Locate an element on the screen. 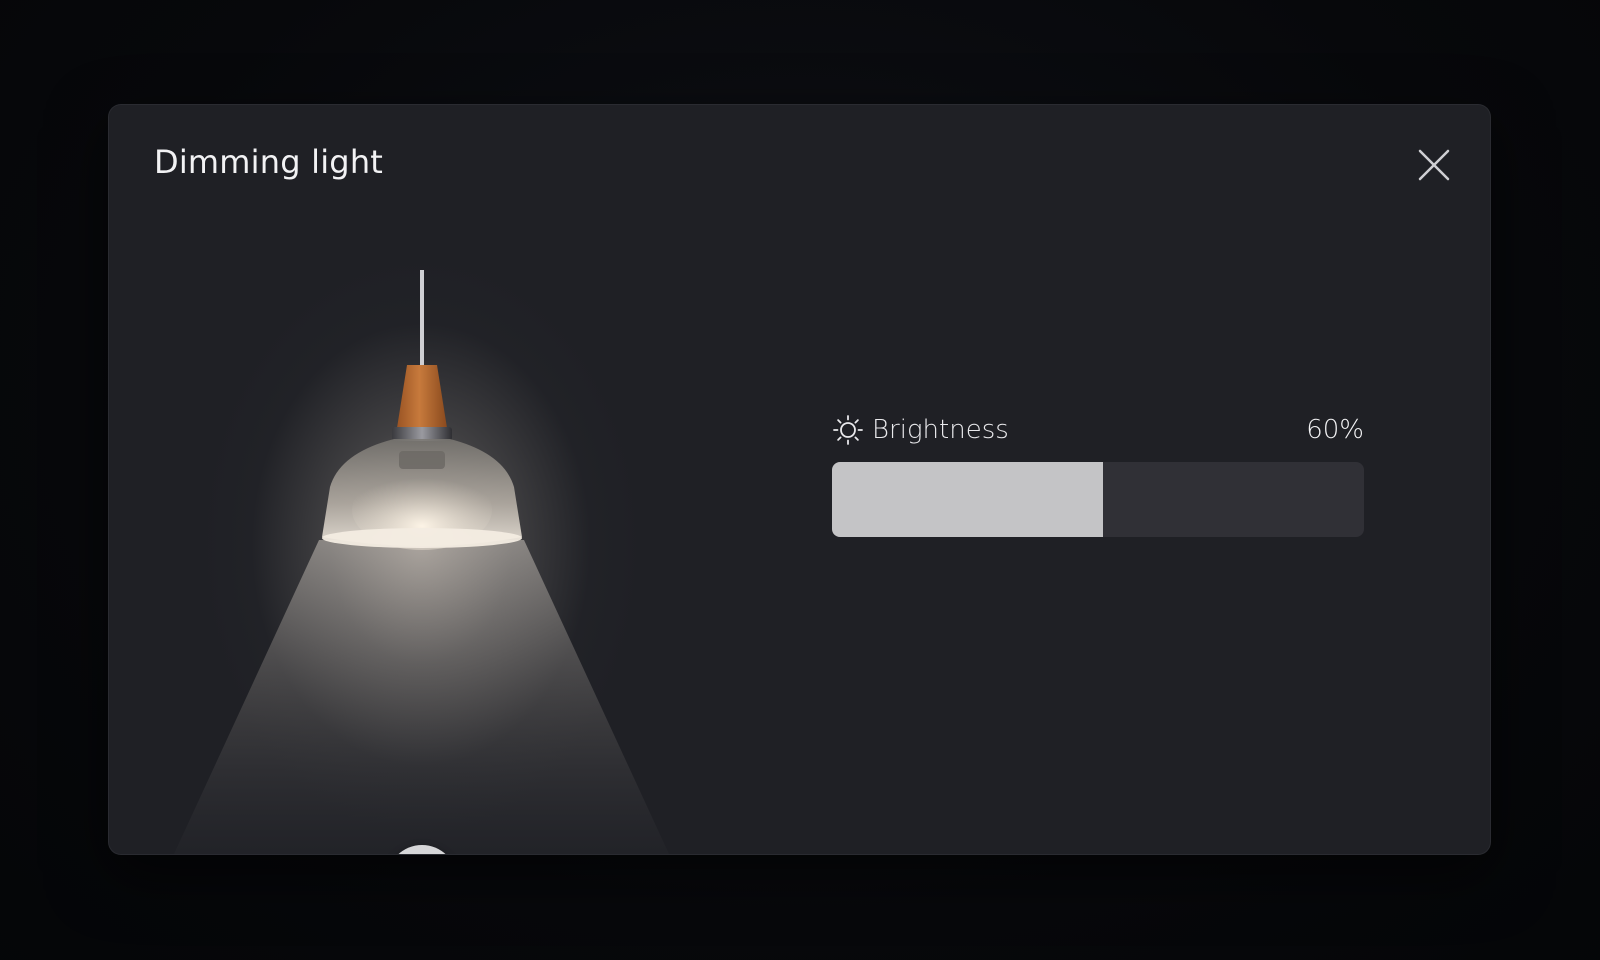 Image resolution: width=1600 pixels, height=960 pixels. brightness-slider-fill is located at coordinates (968, 499).